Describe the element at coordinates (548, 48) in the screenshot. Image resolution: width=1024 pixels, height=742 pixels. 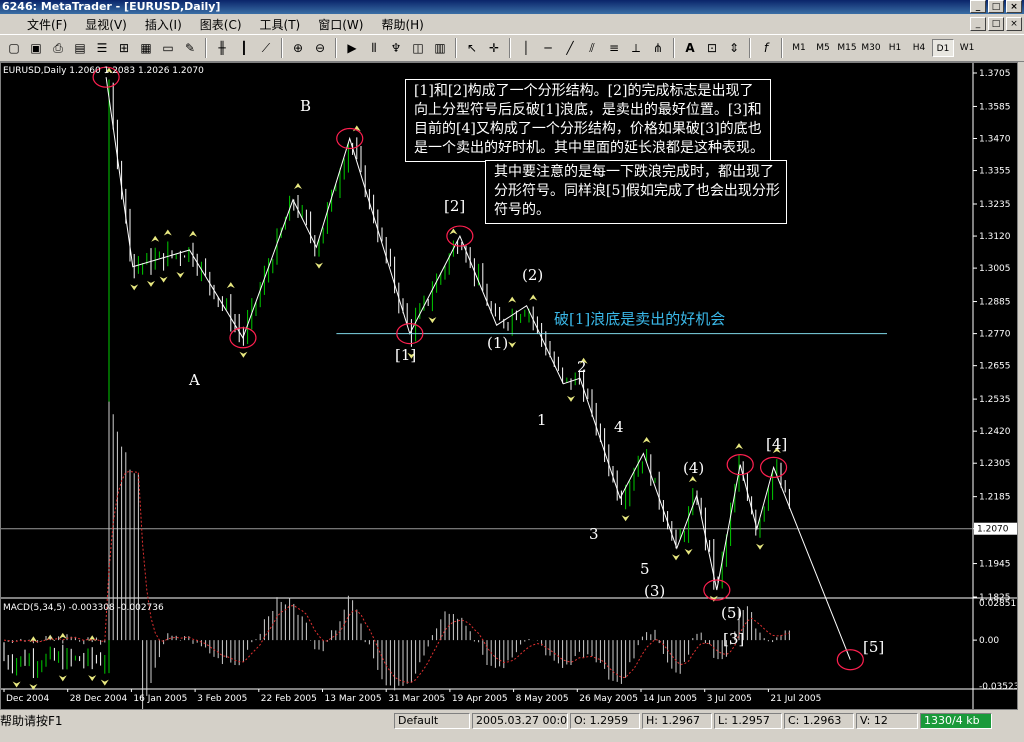
I see `horizontal-line-icon: ─` at that location.